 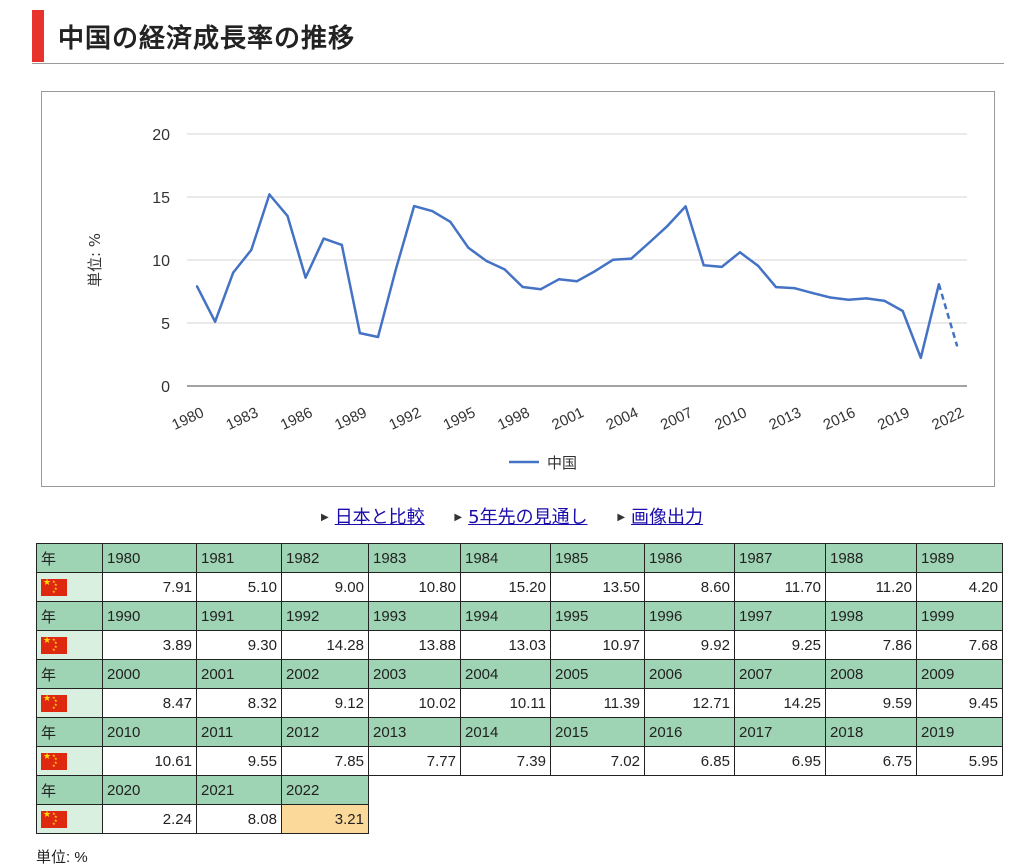 What do you see at coordinates (959, 558) in the screenshot?
I see `year-cell: 1989` at bounding box center [959, 558].